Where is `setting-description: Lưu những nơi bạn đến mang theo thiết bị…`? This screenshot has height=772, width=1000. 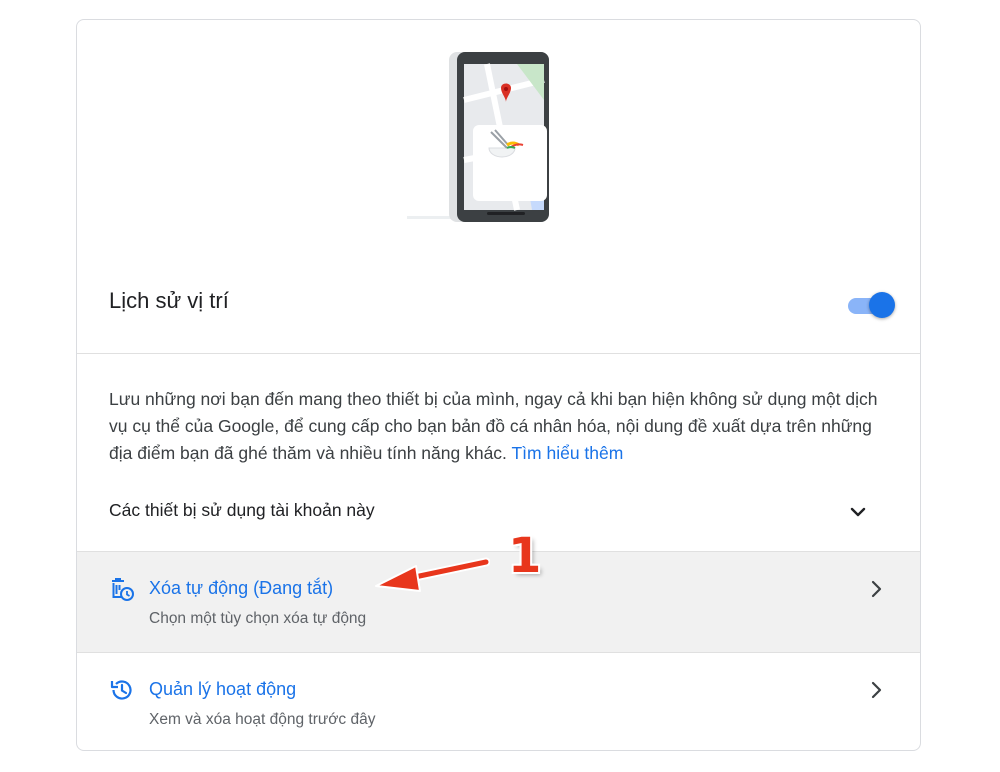
setting-description: Lưu những nơi bạn đến mang theo thiết bị… is located at coordinates (504, 426).